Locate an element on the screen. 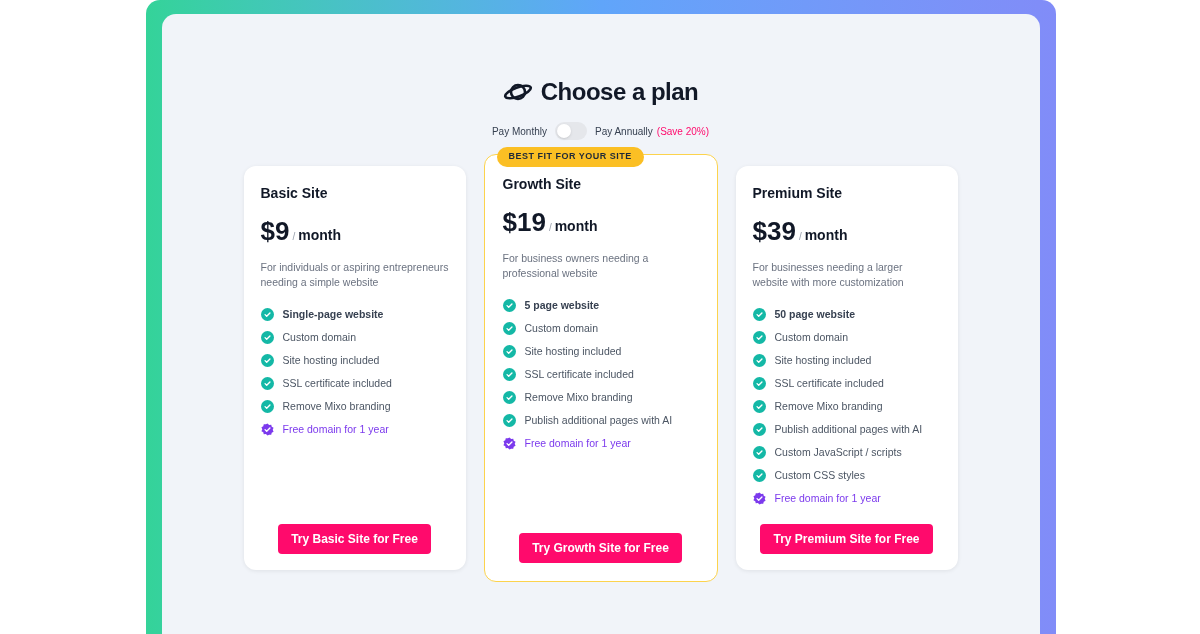  plan-price: $9 is located at coordinates (275, 231).